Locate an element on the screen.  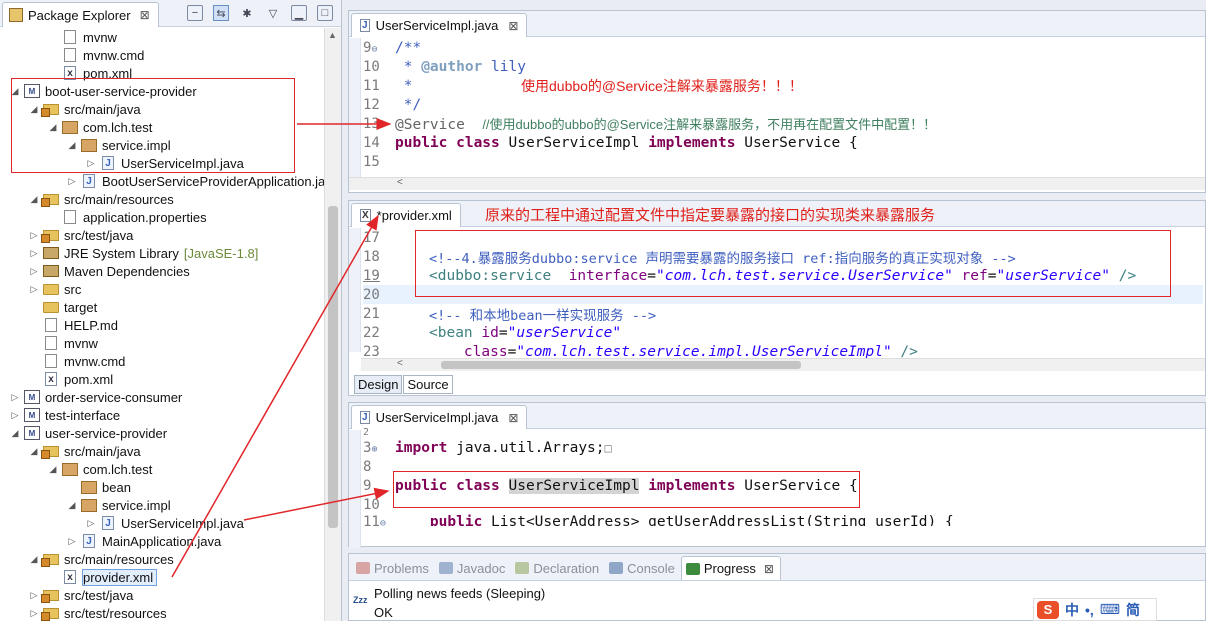
tree-item: ▷ JRE System Library [JavaSE-1.8] is located at coordinates (144, 253).